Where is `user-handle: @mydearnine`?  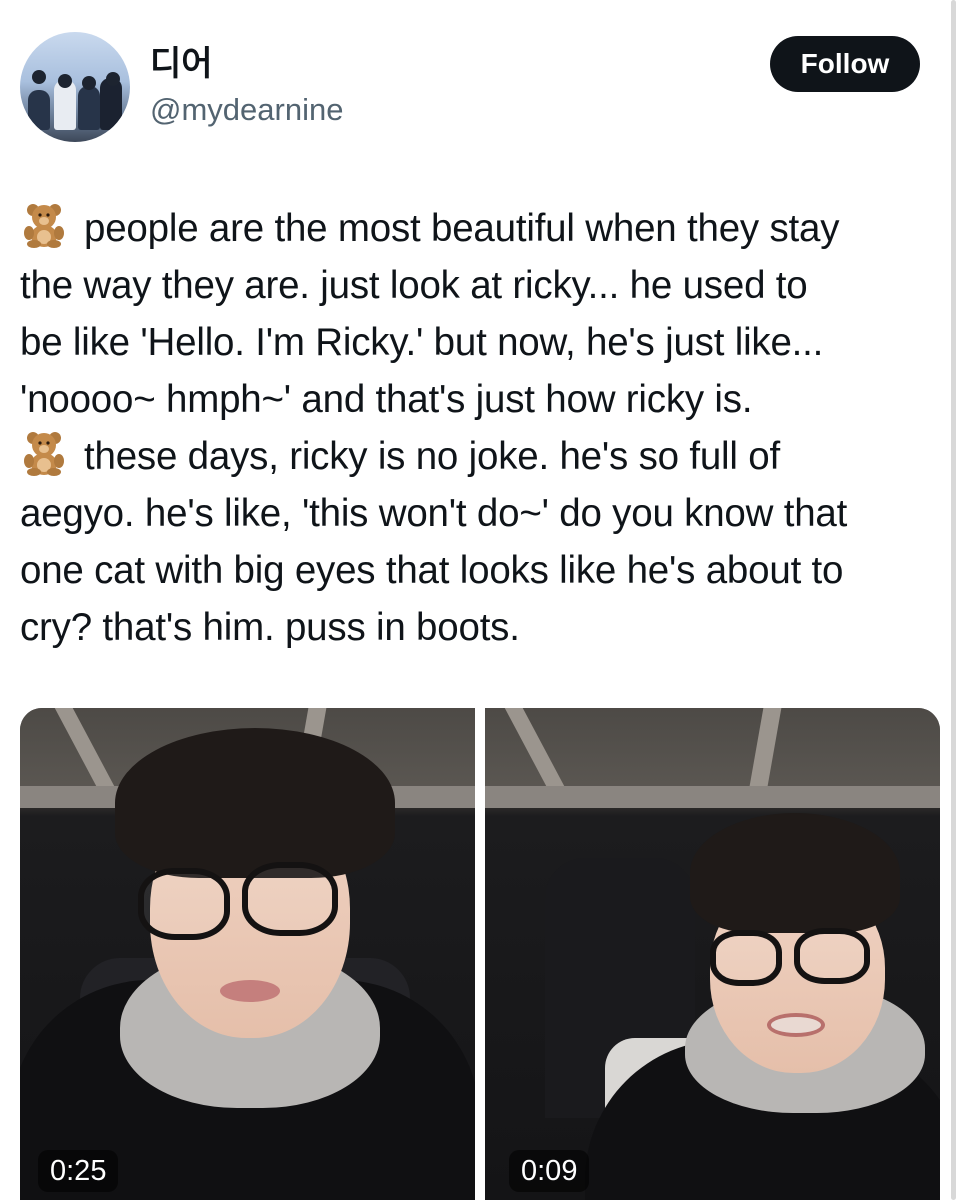
user-handle: @mydearnine is located at coordinates (246, 110).